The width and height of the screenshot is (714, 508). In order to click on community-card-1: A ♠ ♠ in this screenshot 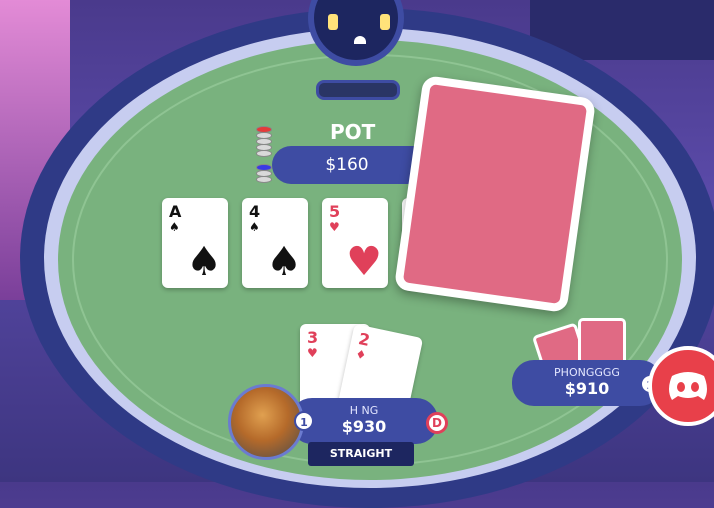, I will do `click(195, 243)`.